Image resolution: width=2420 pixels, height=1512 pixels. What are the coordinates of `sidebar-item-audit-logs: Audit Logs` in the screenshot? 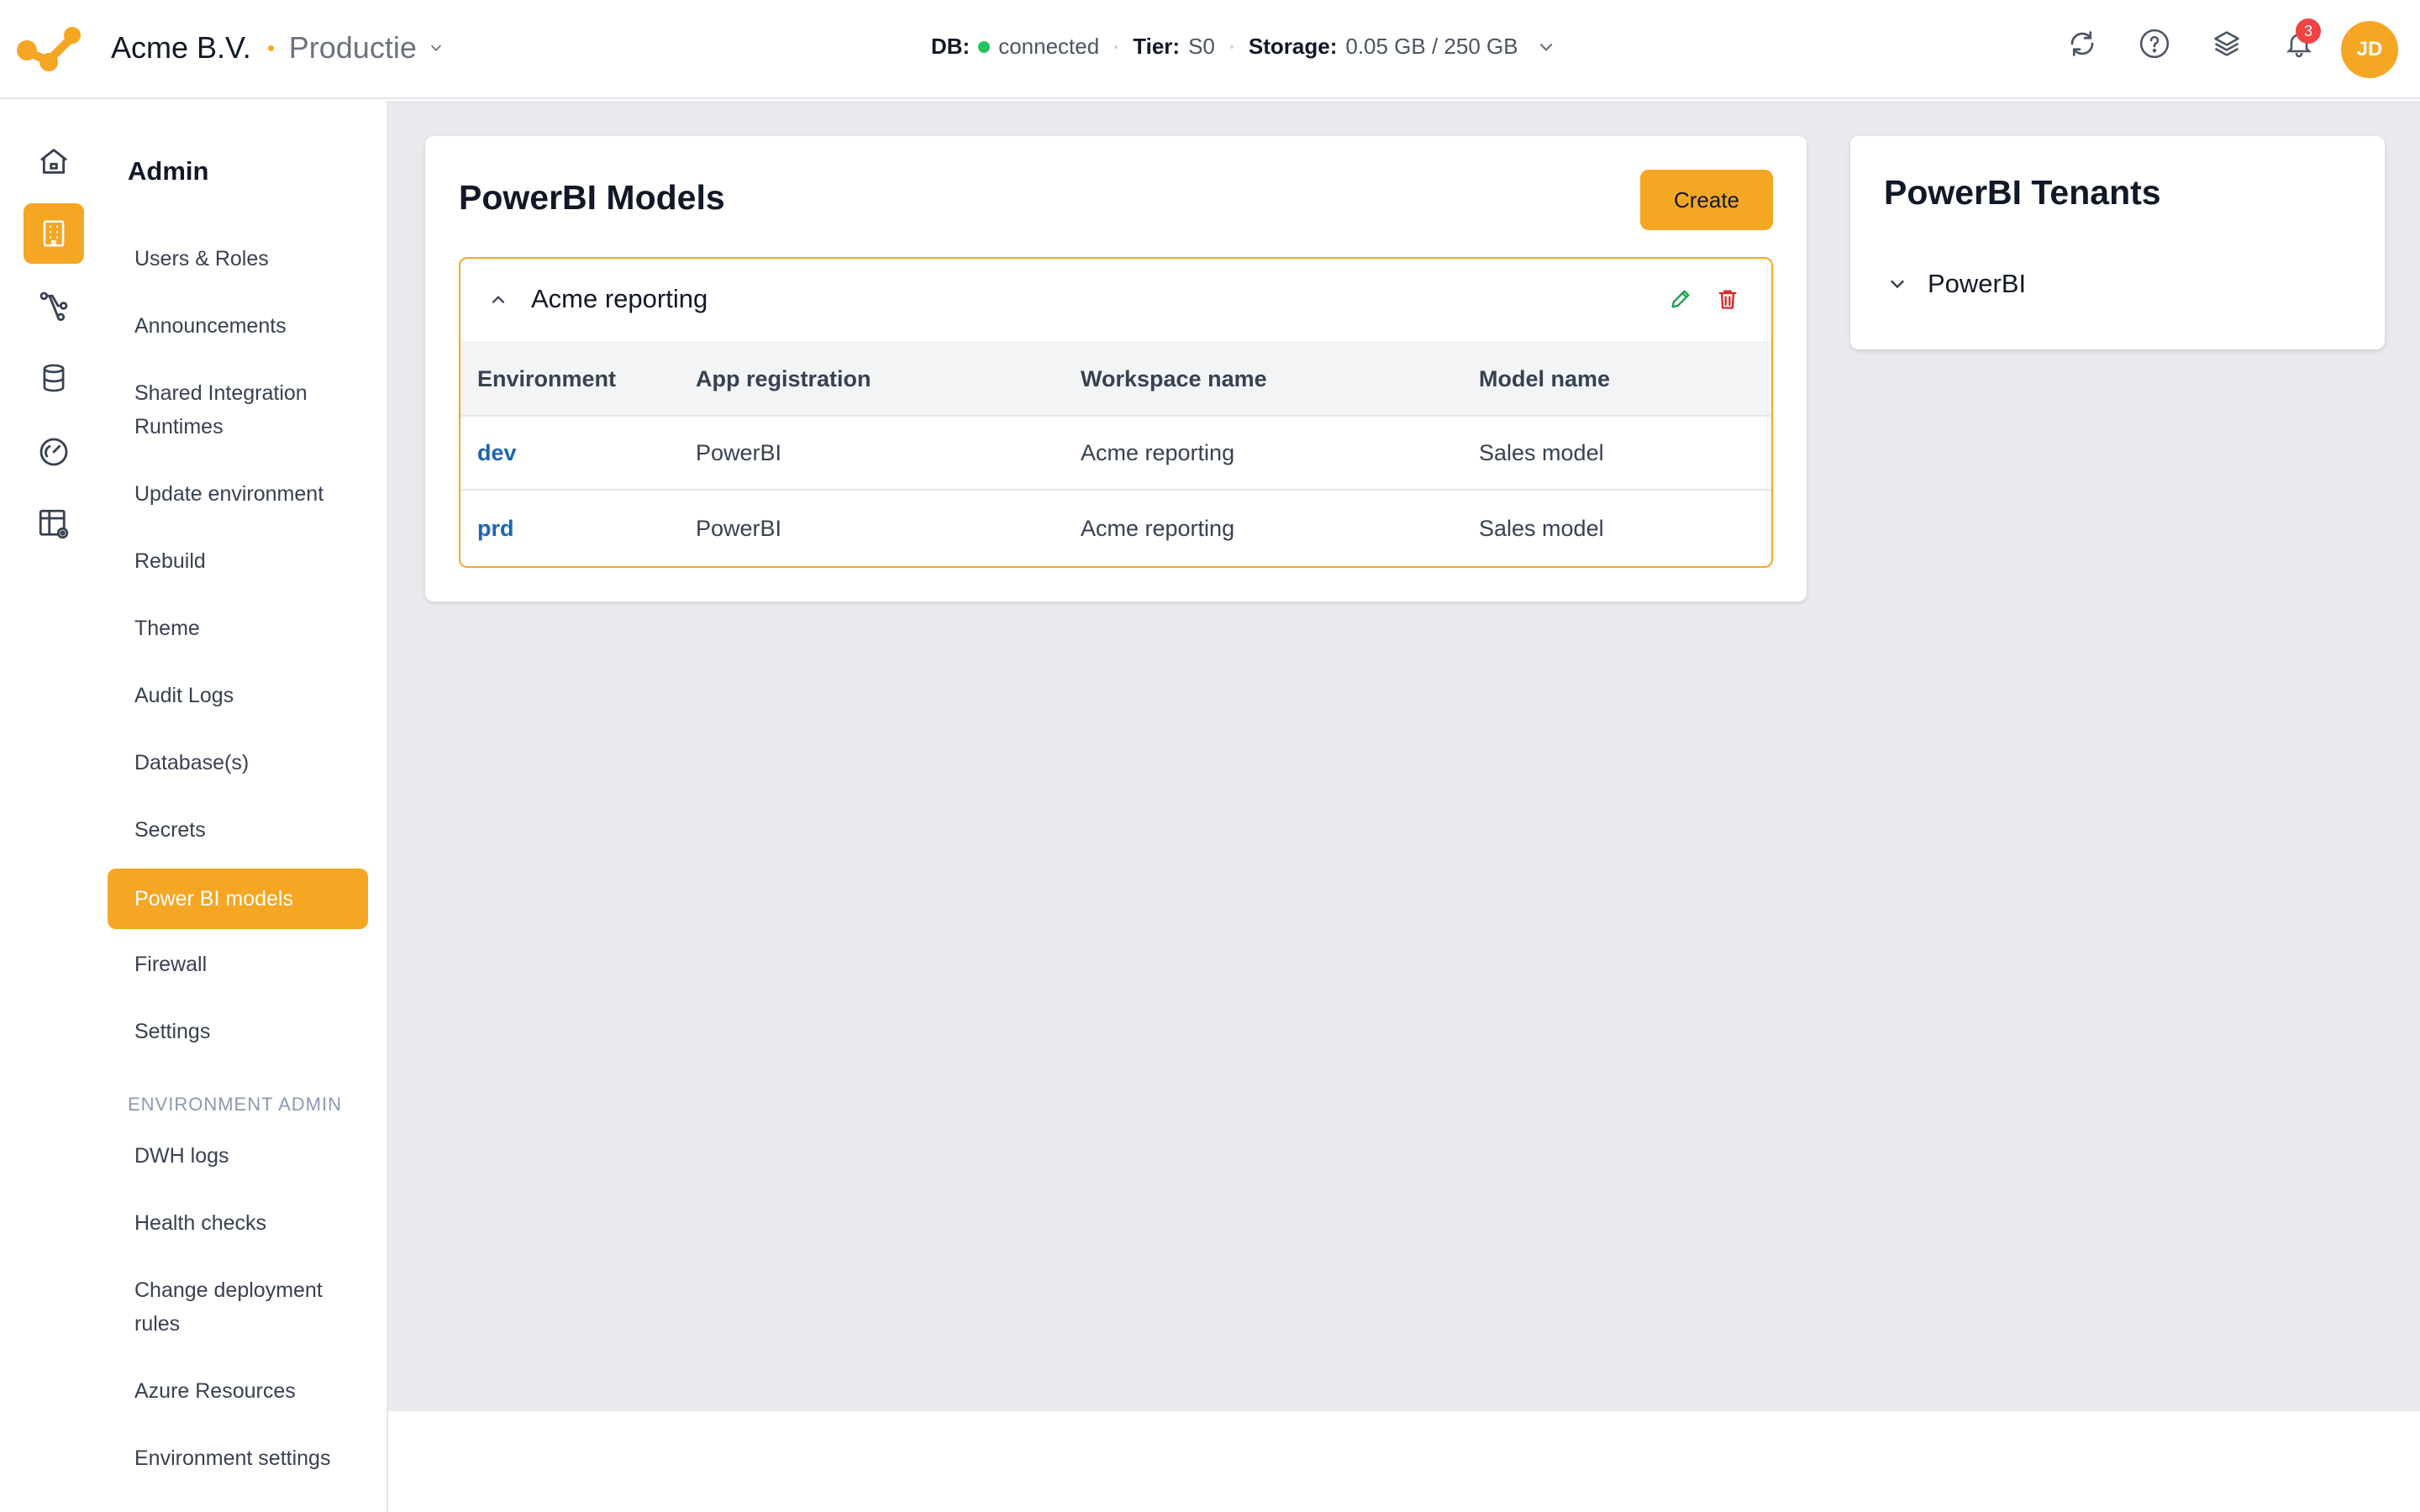 It's located at (238, 695).